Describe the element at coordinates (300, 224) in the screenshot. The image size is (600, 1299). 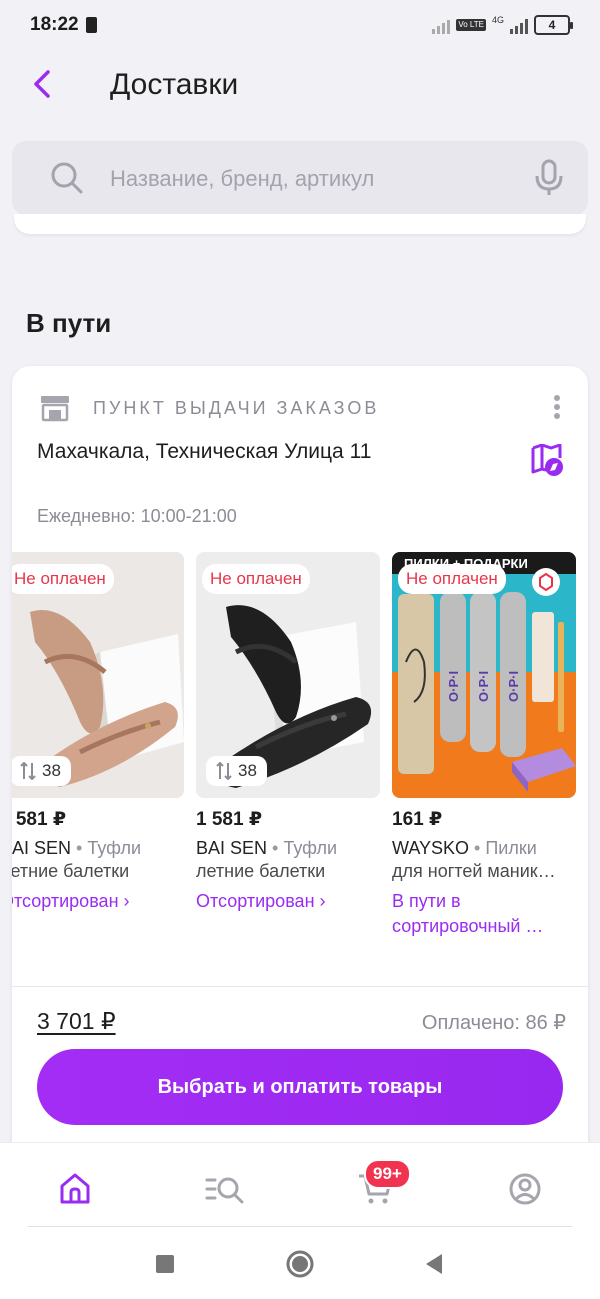
I see `previous-card-edge` at that location.